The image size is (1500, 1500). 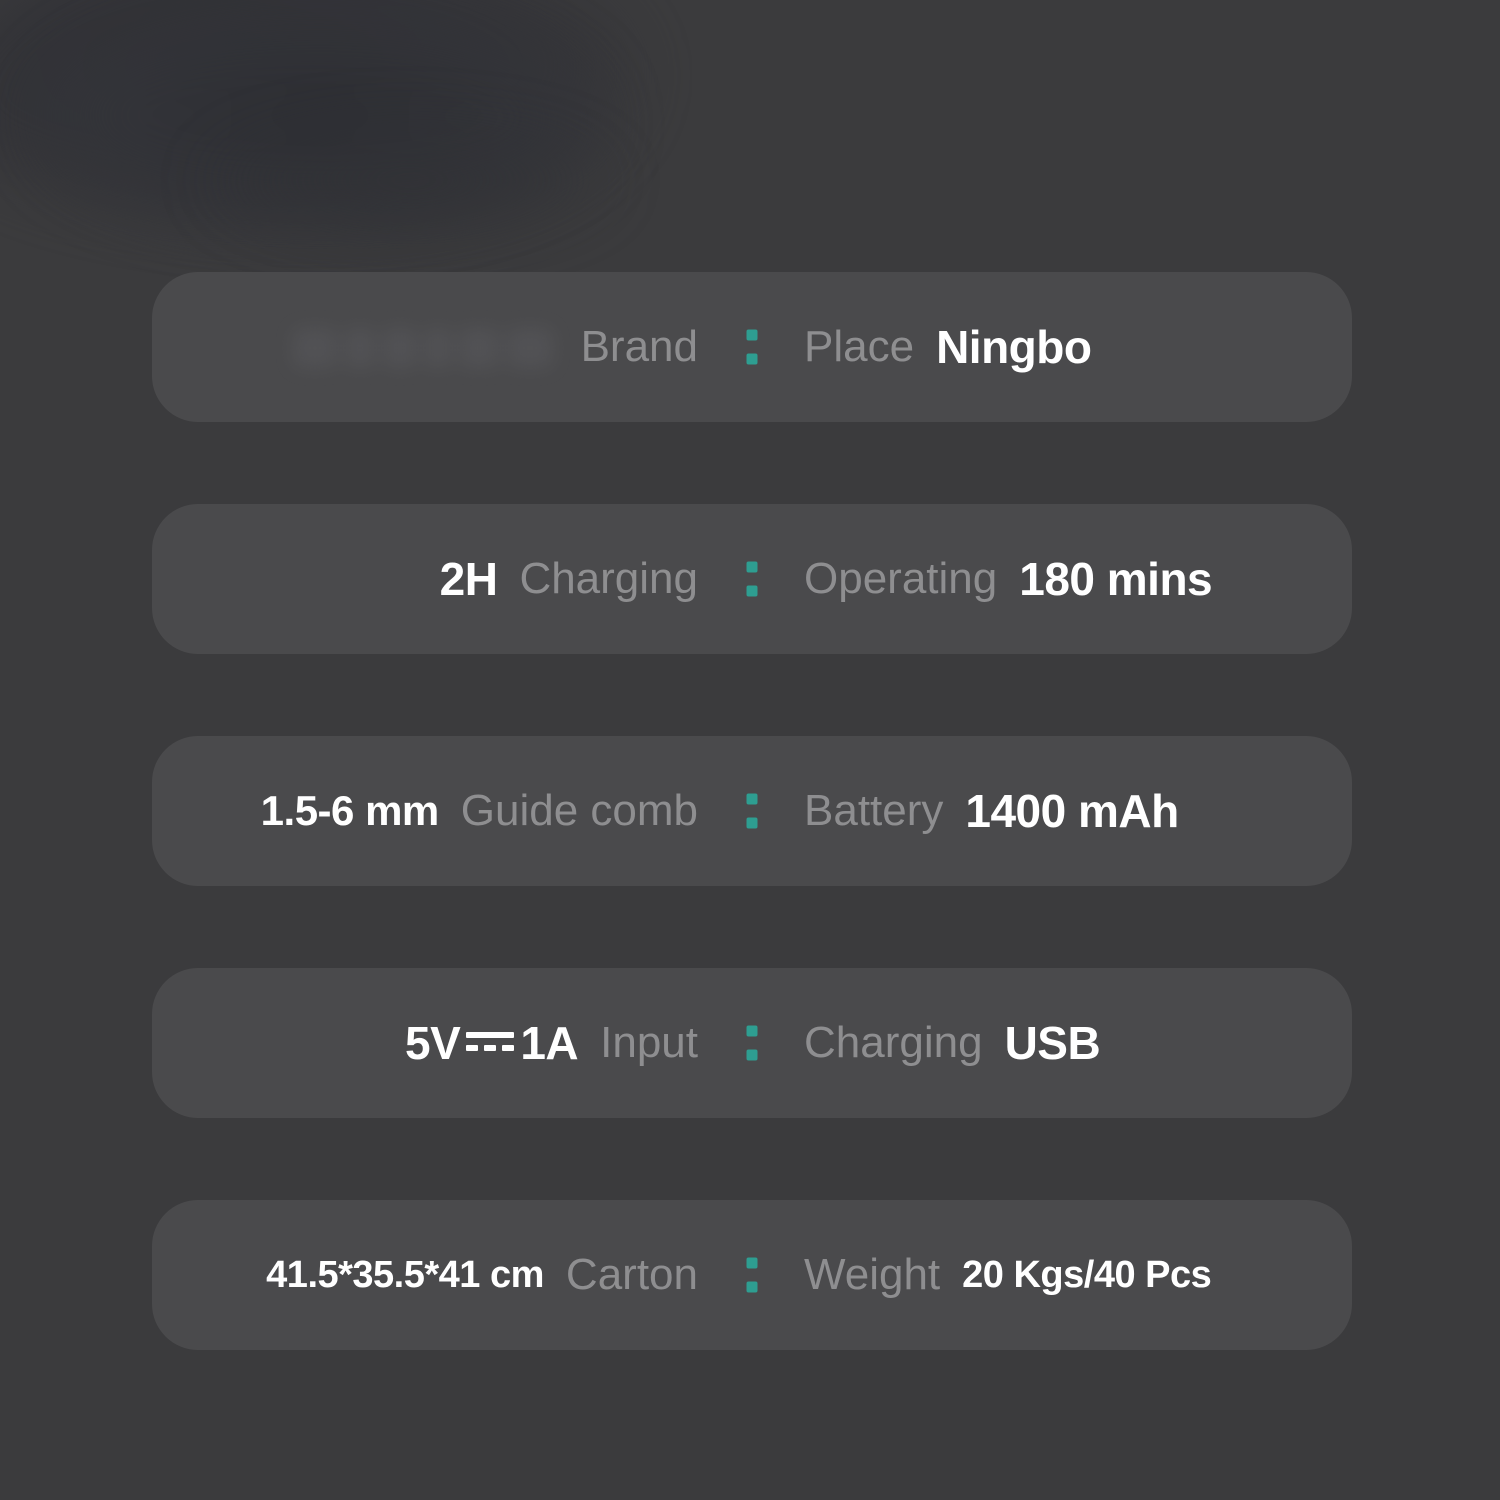 I want to click on spec-value-charging-method: USB, so click(x=1052, y=1043).